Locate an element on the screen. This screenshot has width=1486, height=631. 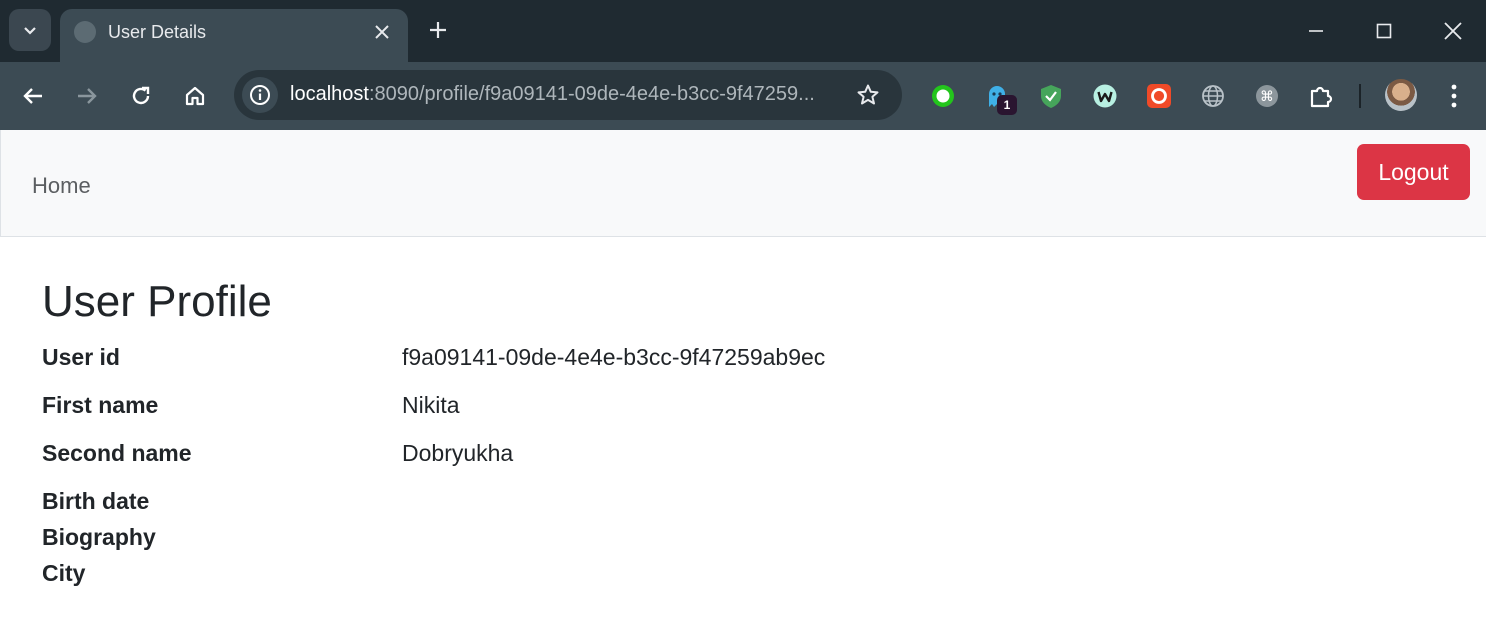
command-key-icon: ⌘ is located at coordinates (1267, 96).